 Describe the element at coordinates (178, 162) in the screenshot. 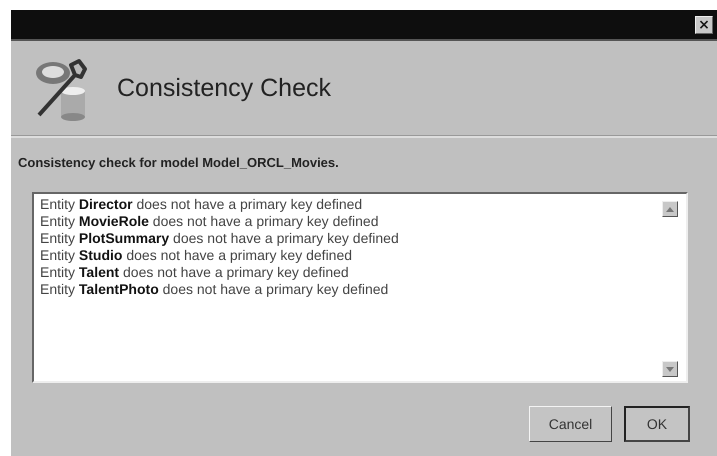

I see `subtitle-text: Consistency check for model Model_ORCL_Movies.` at that location.